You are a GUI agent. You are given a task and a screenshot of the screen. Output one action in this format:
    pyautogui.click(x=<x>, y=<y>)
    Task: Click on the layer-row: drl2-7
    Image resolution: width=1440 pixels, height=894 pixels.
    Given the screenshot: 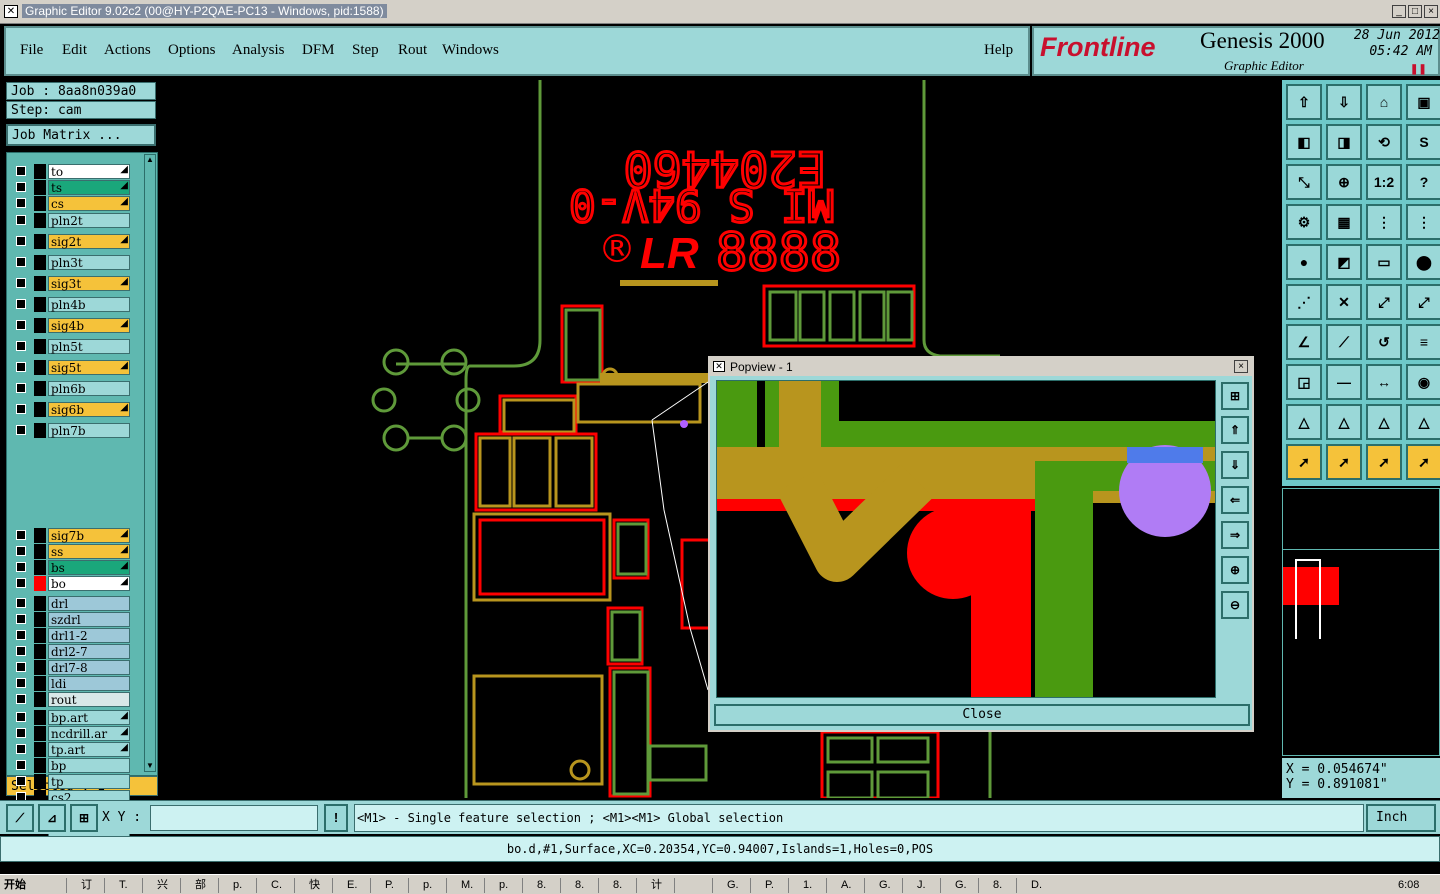 What is the action you would take?
    pyautogui.click(x=73, y=651)
    